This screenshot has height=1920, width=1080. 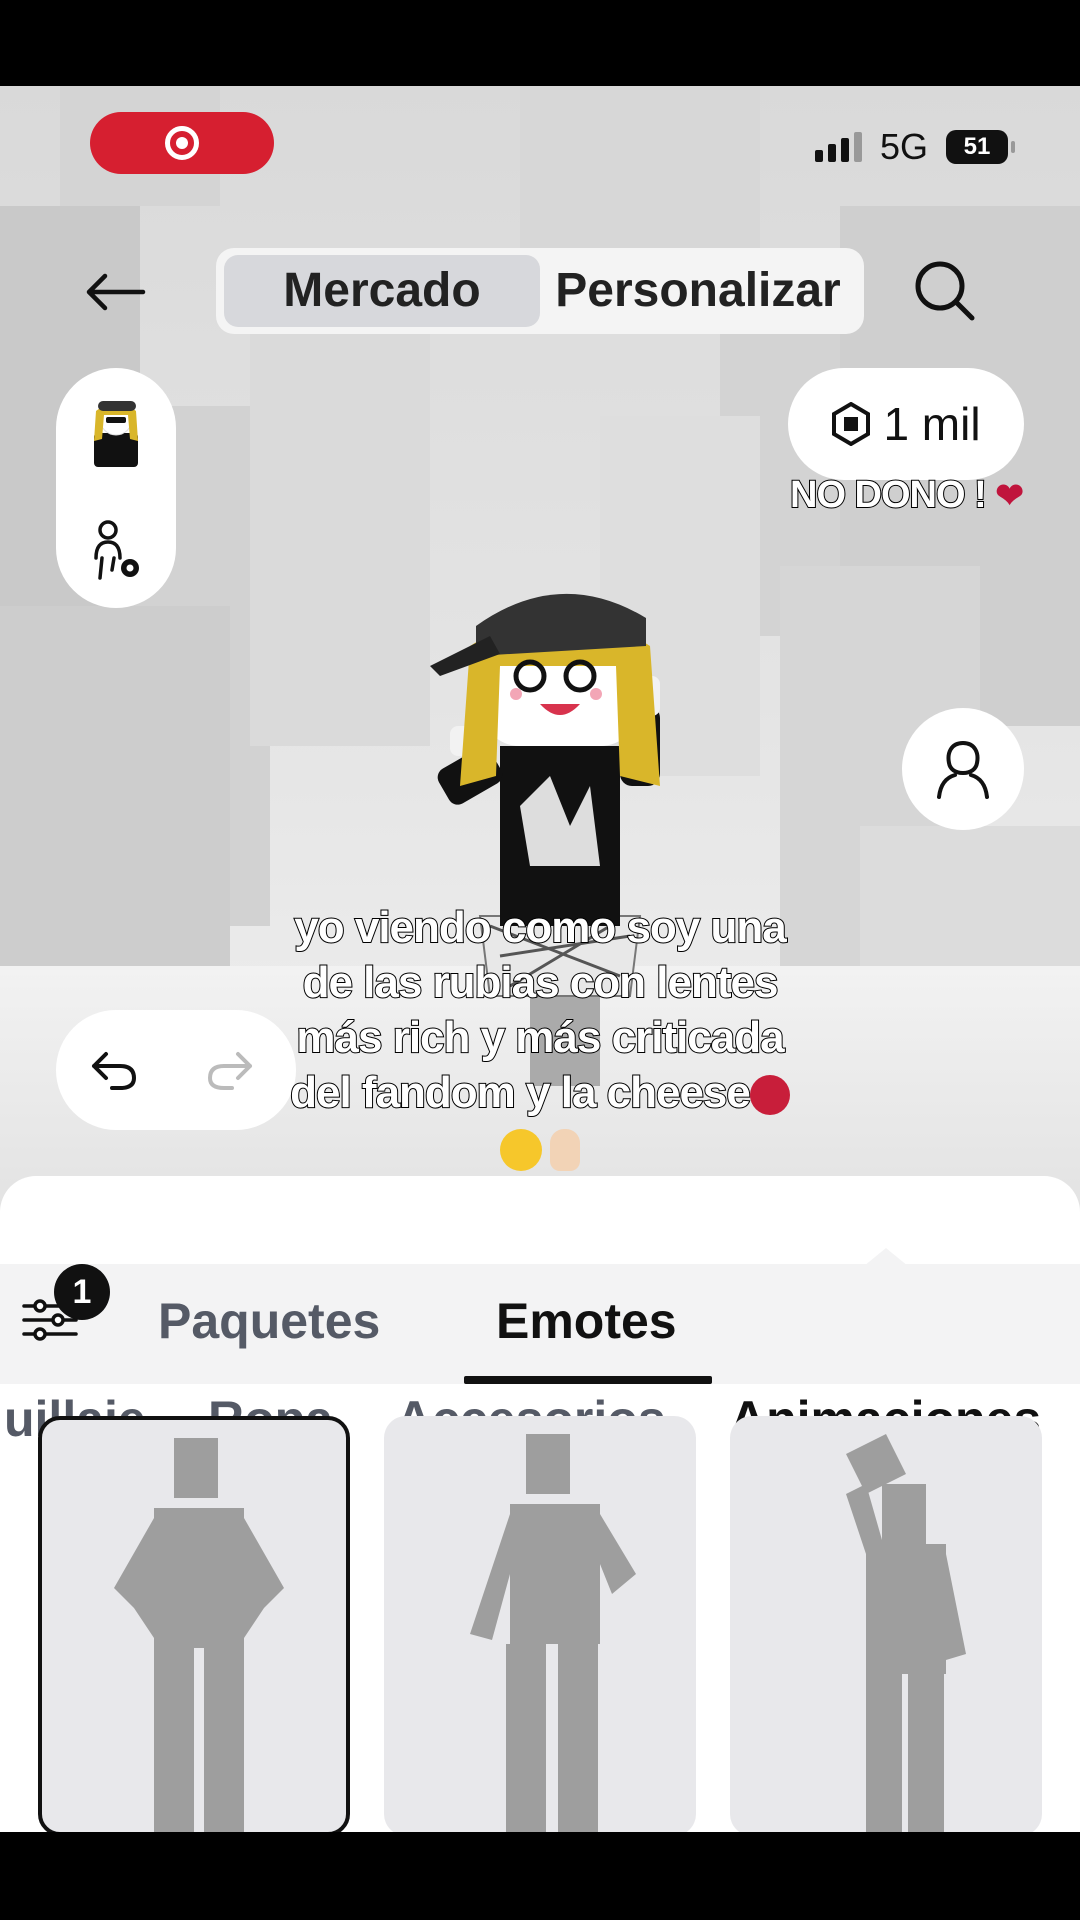 I want to click on kiss-icon: ❤, so click(x=1009, y=496).